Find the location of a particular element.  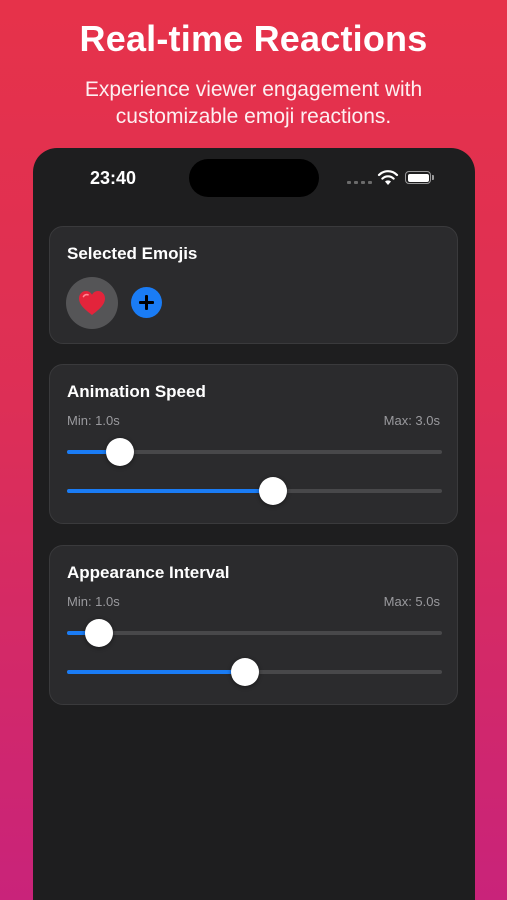

appearance-interval-title: Appearance Interval is located at coordinates (148, 572).